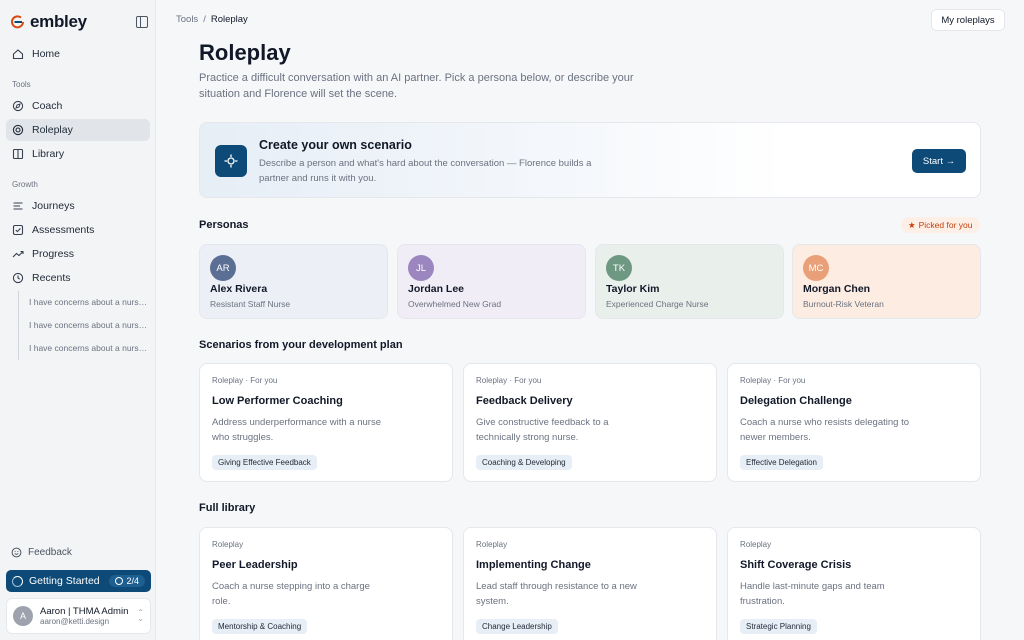 The width and height of the screenshot is (1024, 640). I want to click on picked-label: Picked for you, so click(945, 225).